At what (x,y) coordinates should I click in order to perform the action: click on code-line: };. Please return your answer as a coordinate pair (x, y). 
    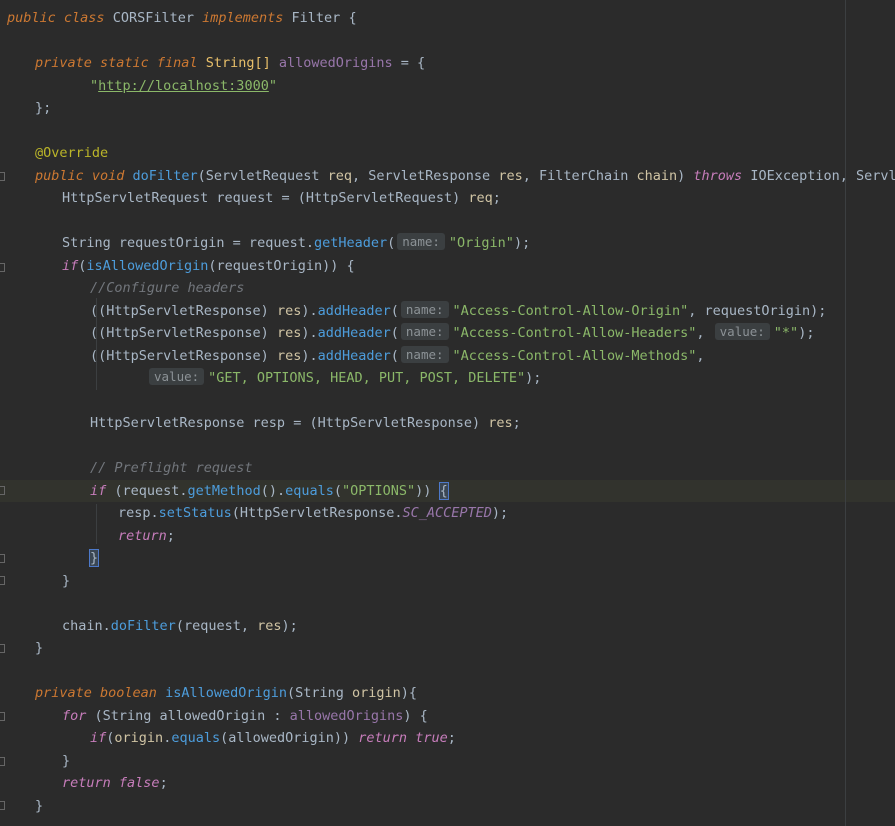
    Looking at the image, I should click on (451, 108).